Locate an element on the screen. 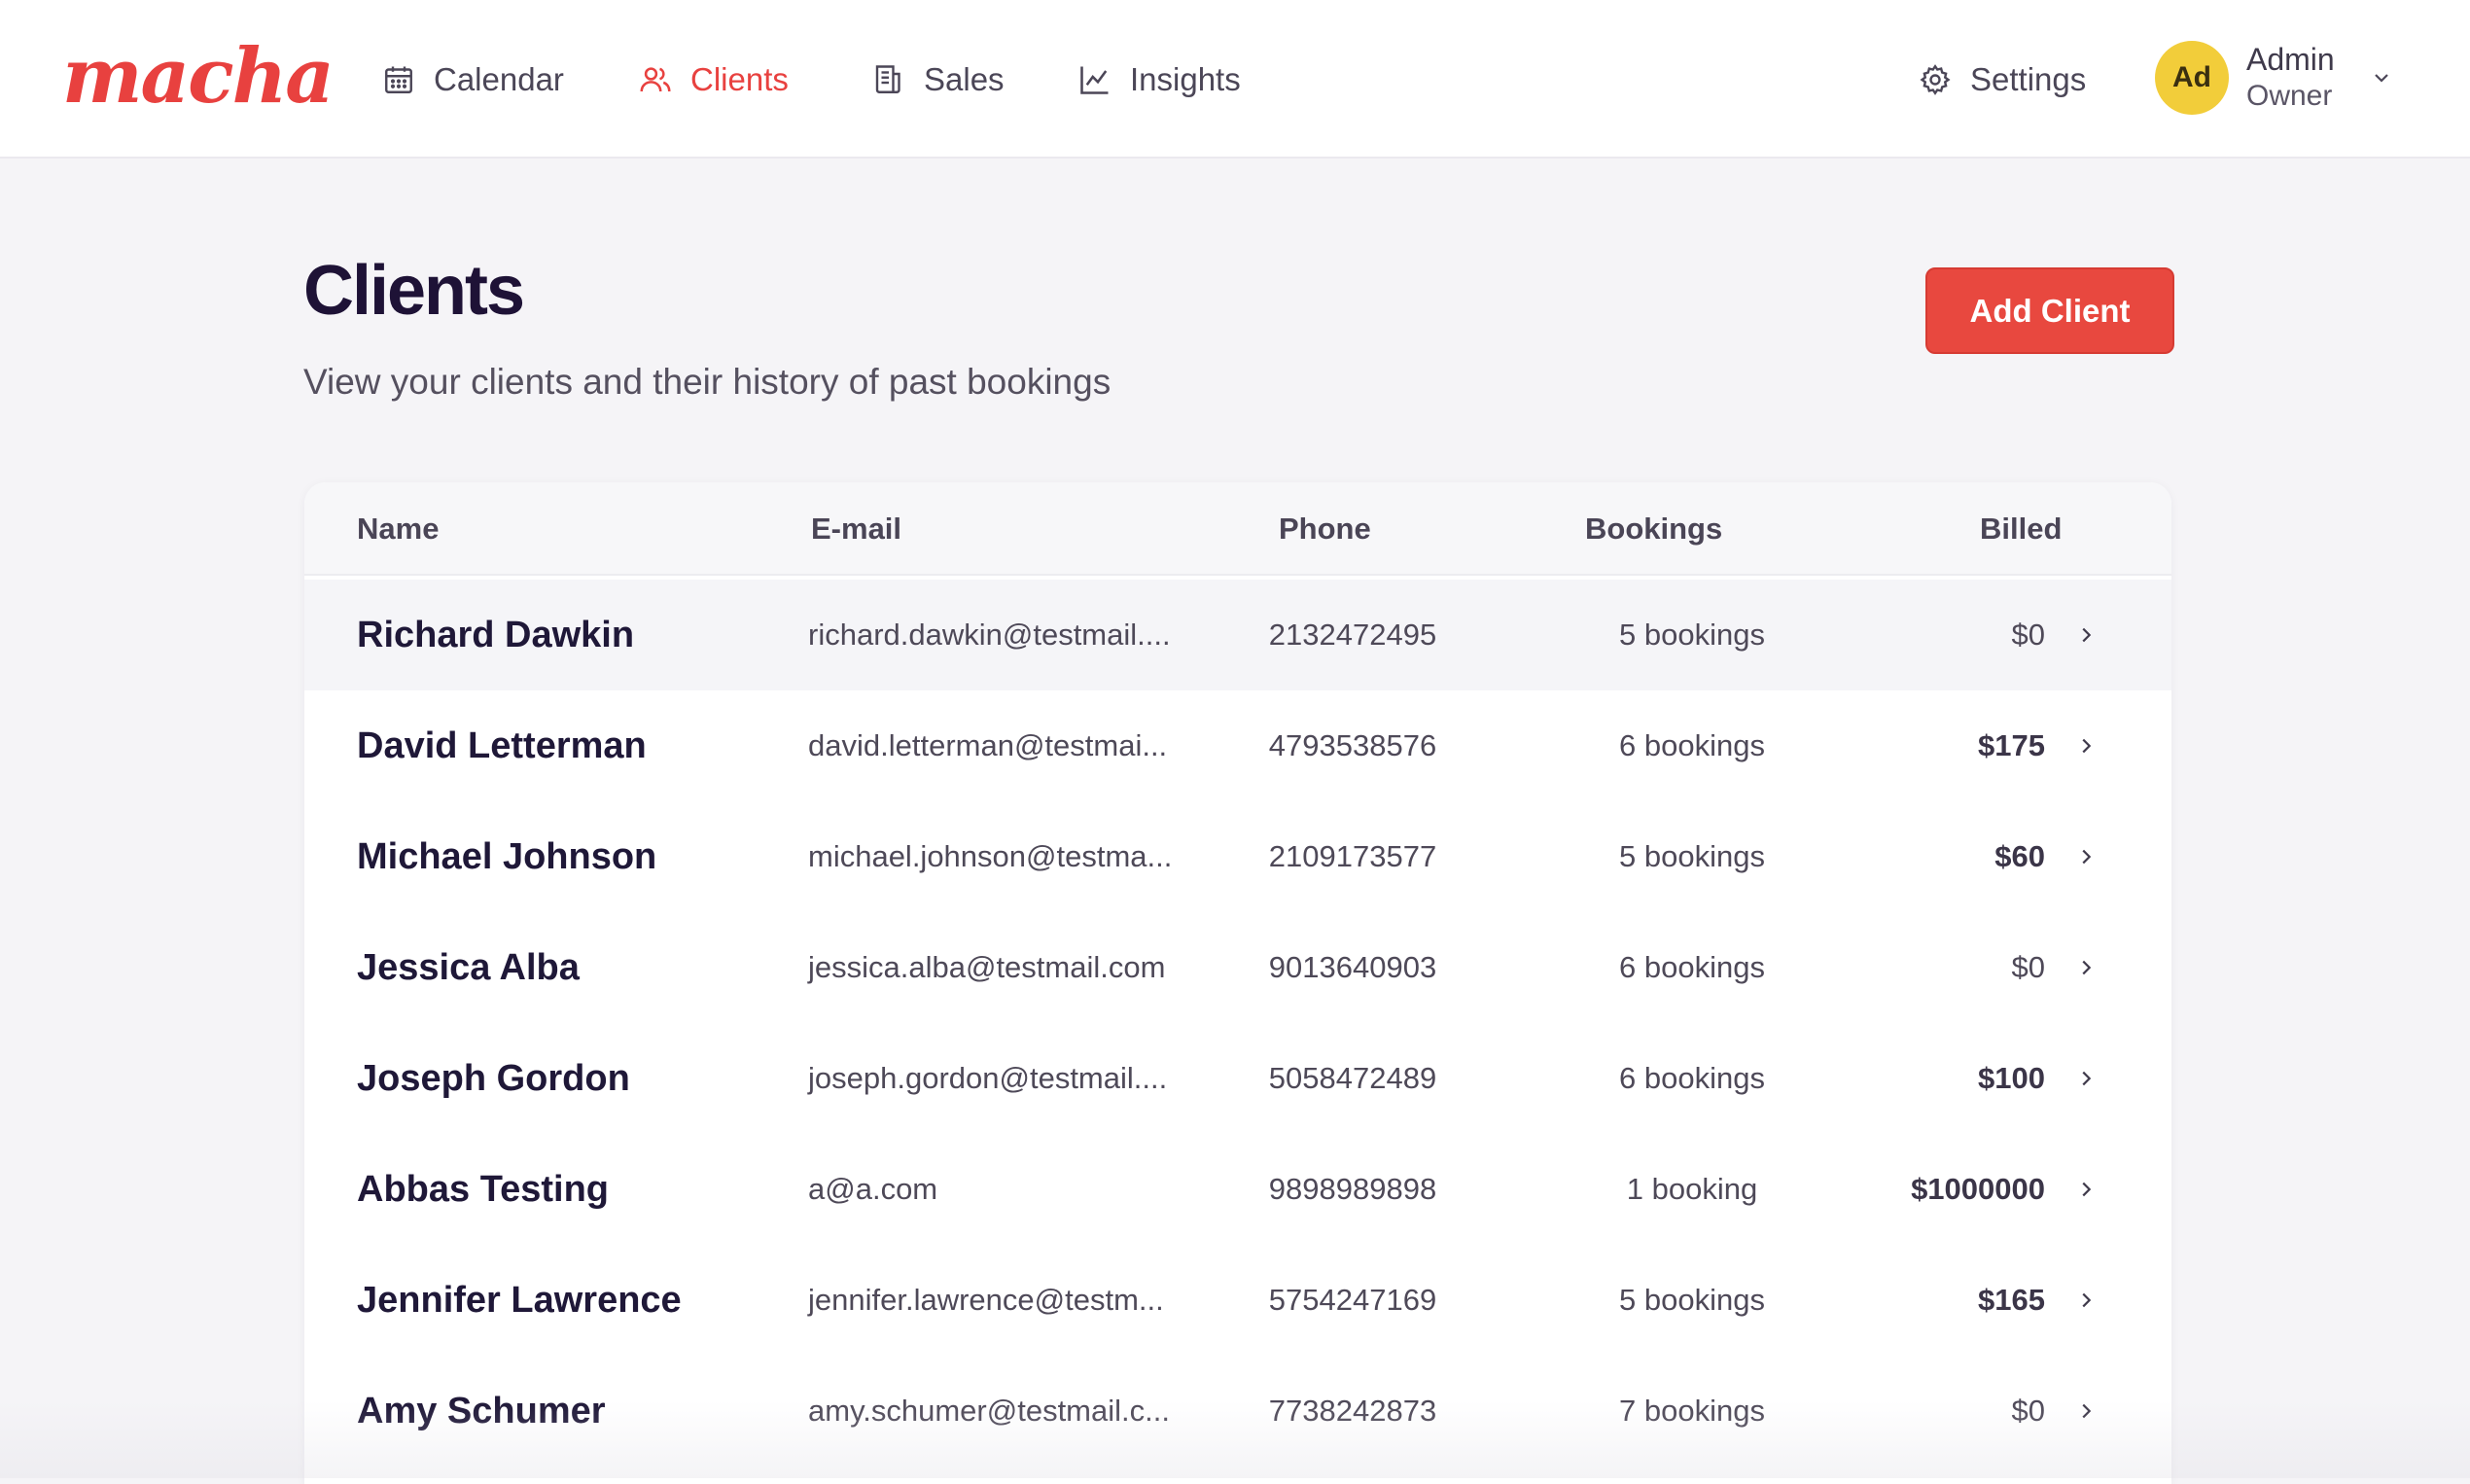  user-name: Admin is located at coordinates (2290, 60).